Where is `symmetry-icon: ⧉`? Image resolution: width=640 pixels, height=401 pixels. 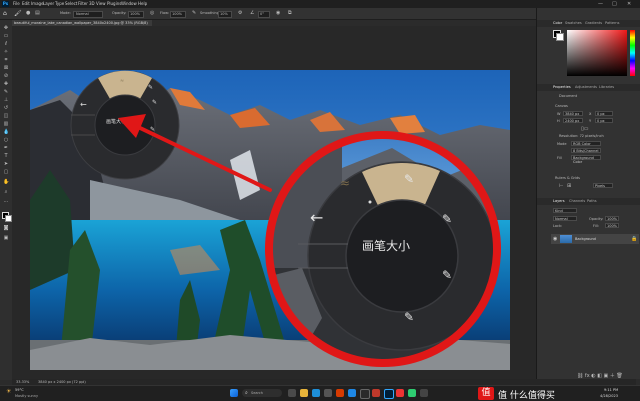
symmetry-icon: ⧉ is located at coordinates (290, 13).